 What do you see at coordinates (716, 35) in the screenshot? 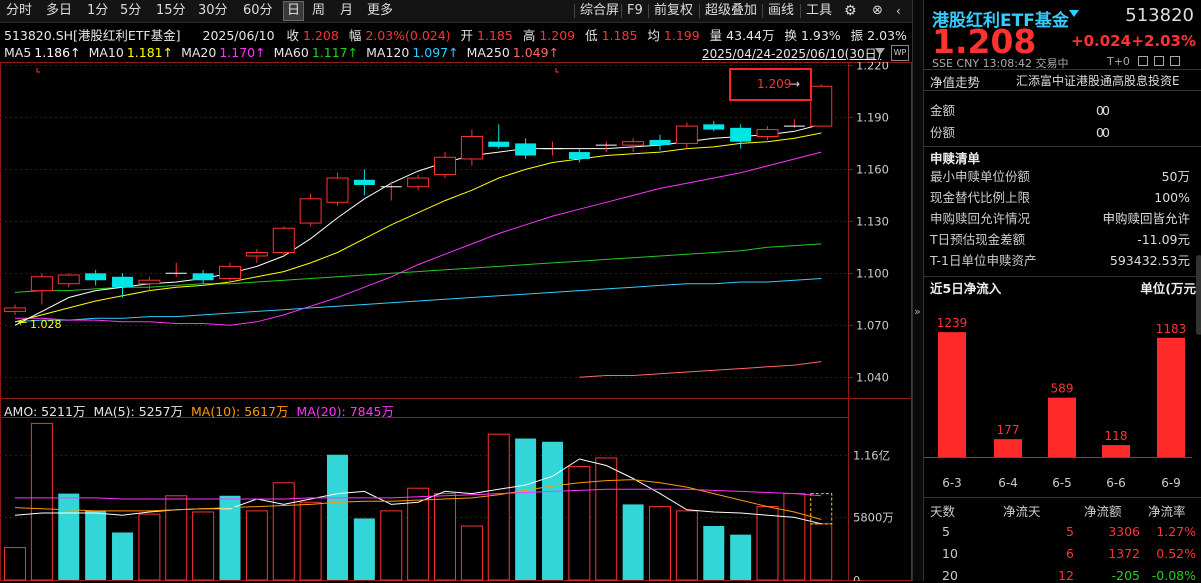
I see `volume-label: 量` at bounding box center [716, 35].